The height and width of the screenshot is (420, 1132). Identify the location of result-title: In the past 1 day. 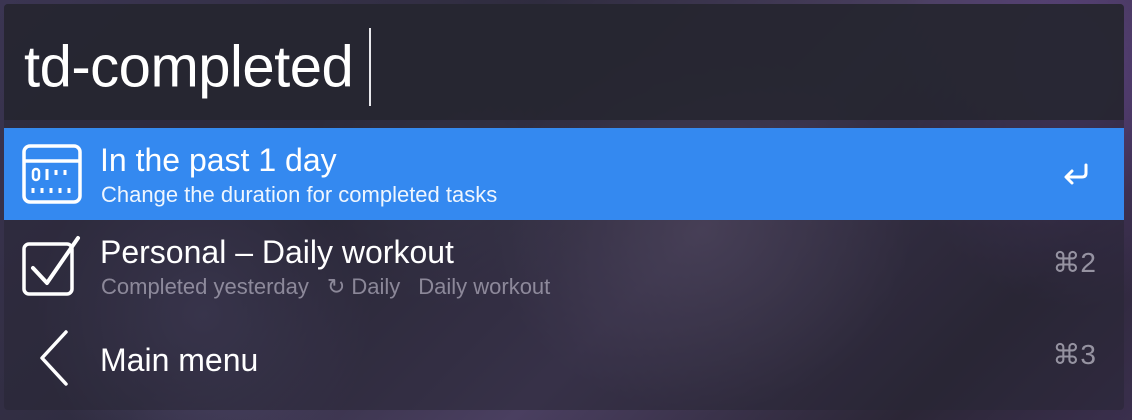
(218, 160).